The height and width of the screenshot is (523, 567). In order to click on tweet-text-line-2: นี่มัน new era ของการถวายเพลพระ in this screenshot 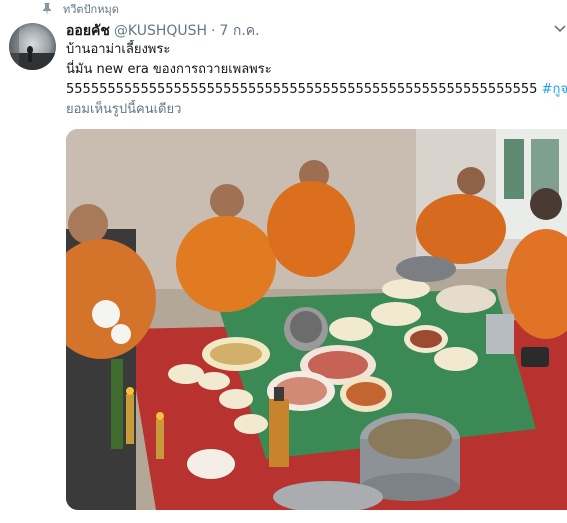, I will do `click(169, 69)`.